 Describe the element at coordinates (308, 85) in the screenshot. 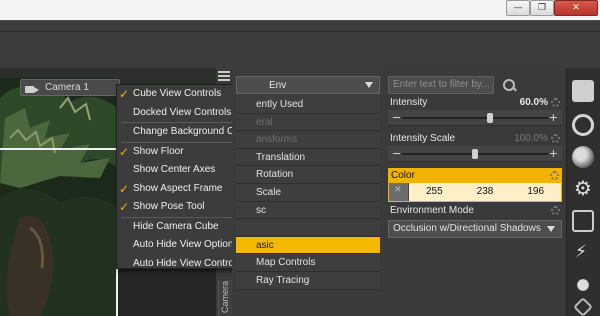

I see `environment-node-select: Env` at that location.